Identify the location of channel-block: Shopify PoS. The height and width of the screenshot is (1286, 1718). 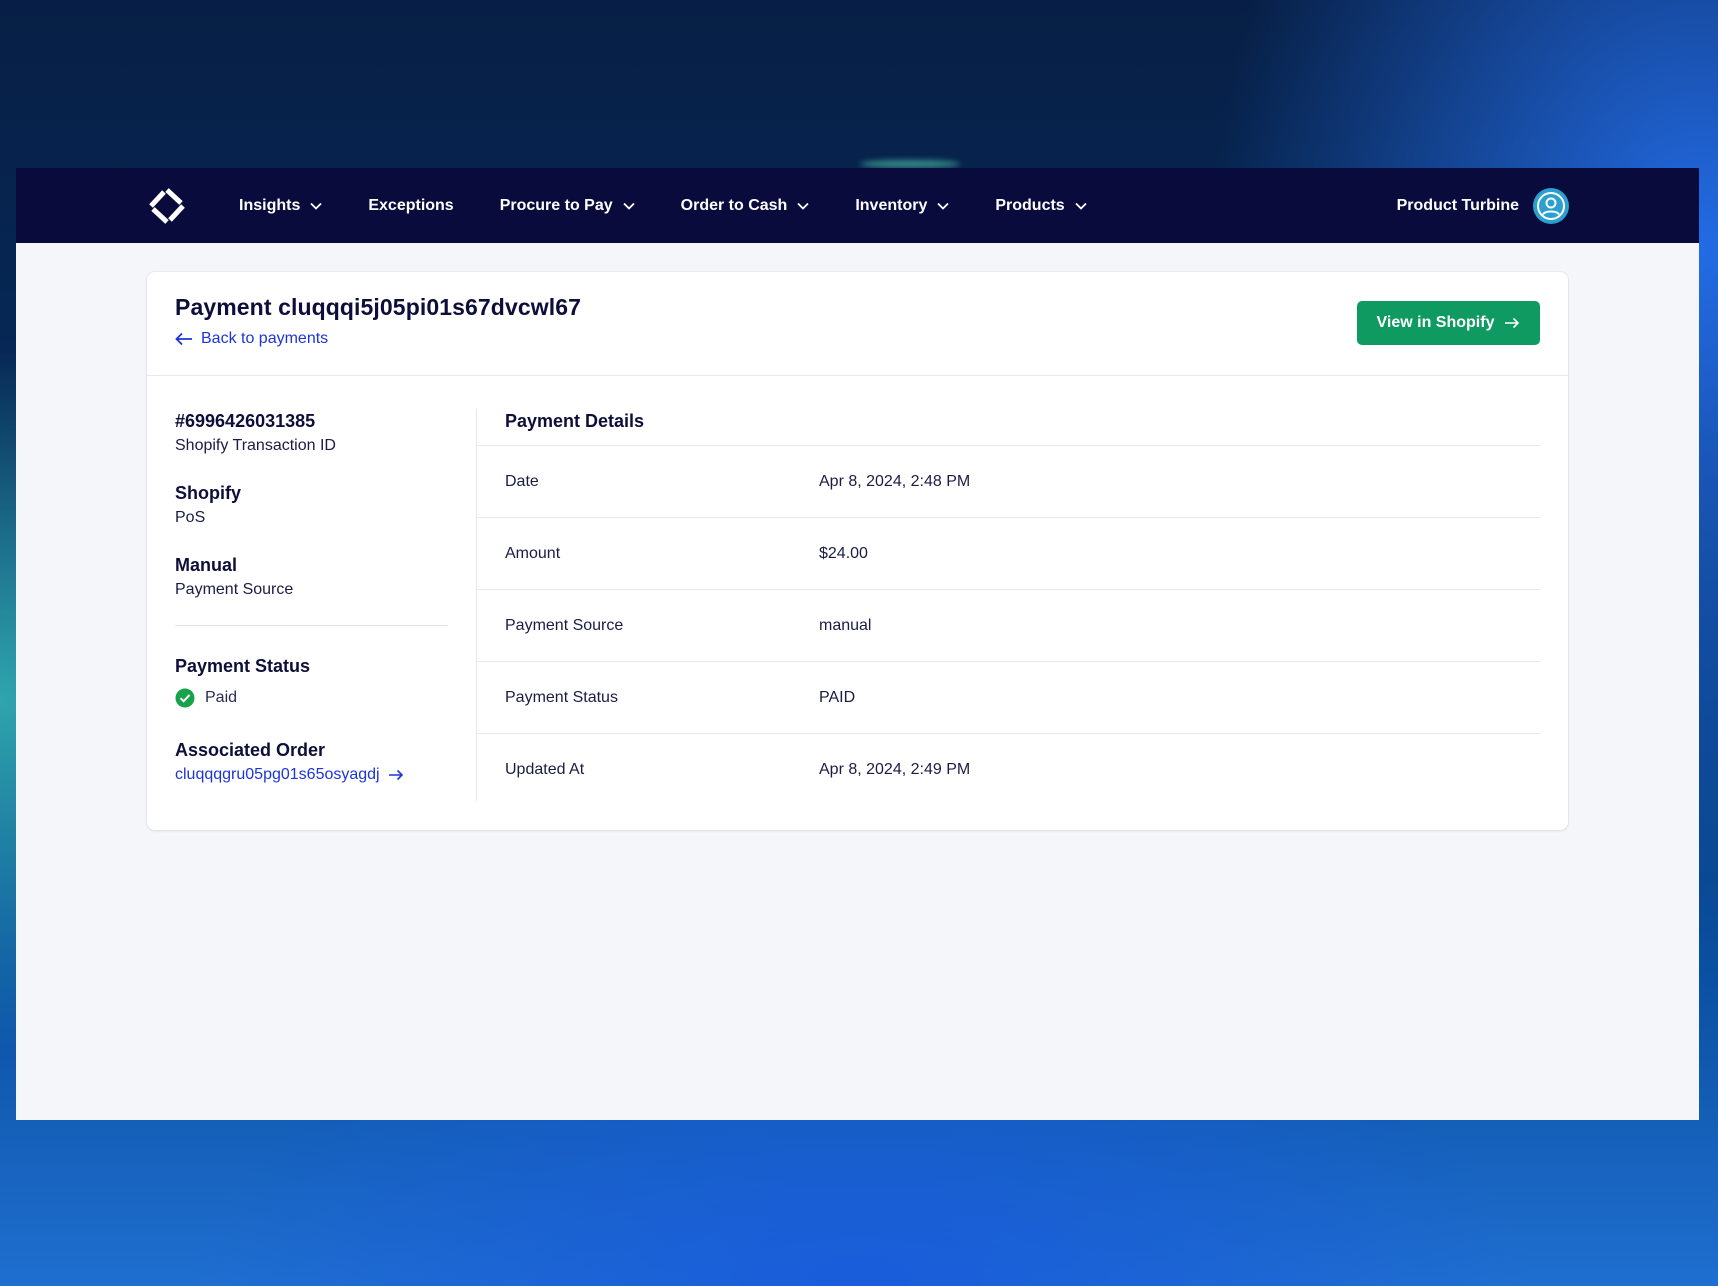
(311, 505).